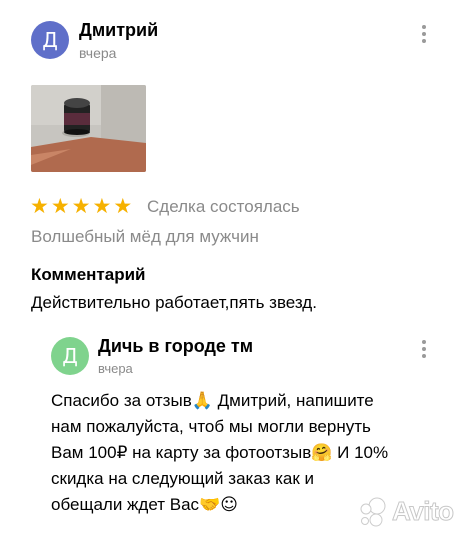  I want to click on folded-hands-icon: 🙏, so click(202, 401).